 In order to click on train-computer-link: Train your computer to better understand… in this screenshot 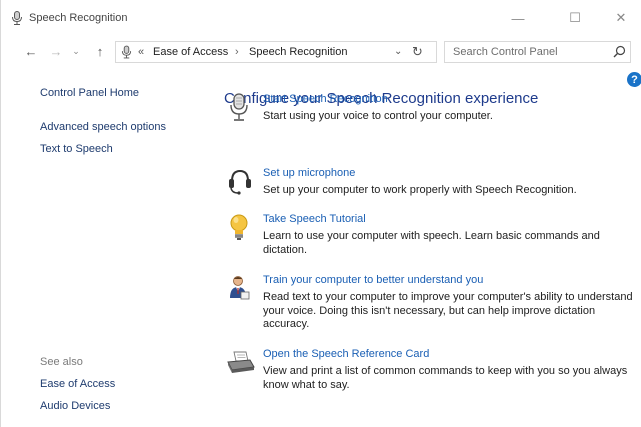, I will do `click(373, 280)`.